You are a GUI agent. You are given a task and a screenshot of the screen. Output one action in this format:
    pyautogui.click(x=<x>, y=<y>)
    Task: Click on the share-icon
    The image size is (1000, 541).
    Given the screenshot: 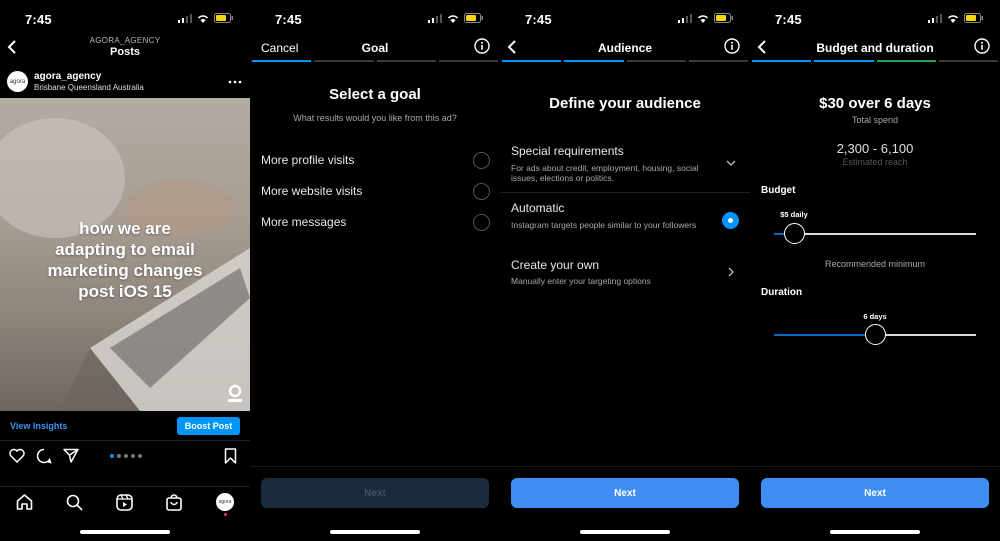 What is the action you would take?
    pyautogui.click(x=71, y=455)
    